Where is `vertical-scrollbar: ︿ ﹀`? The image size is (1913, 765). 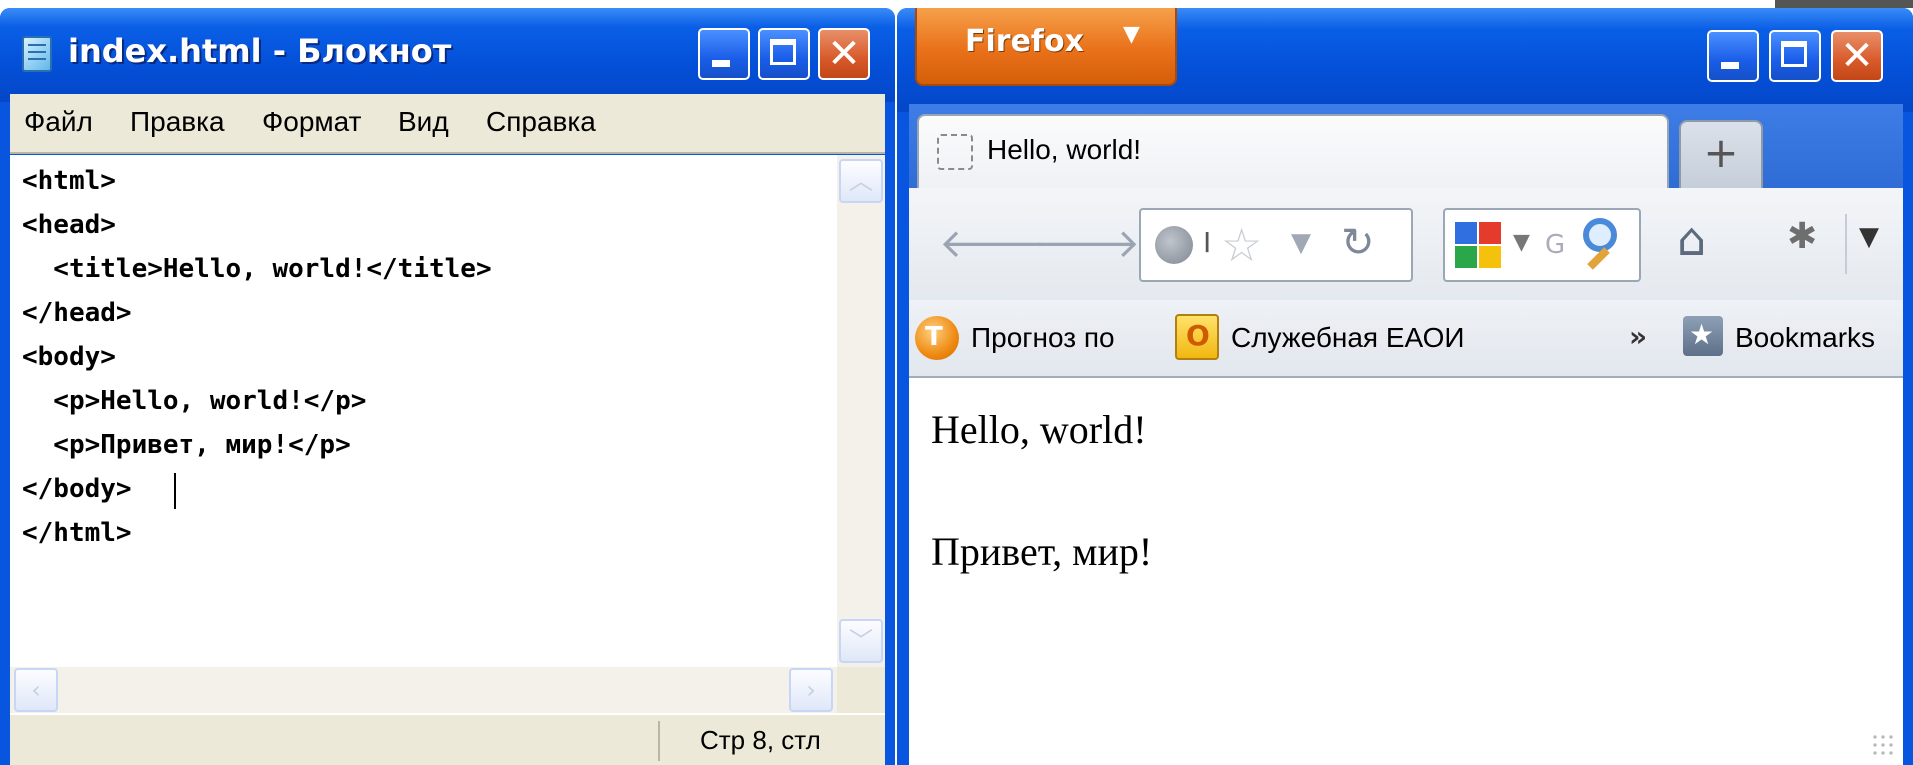 vertical-scrollbar: ︿ ﹀ is located at coordinates (861, 411).